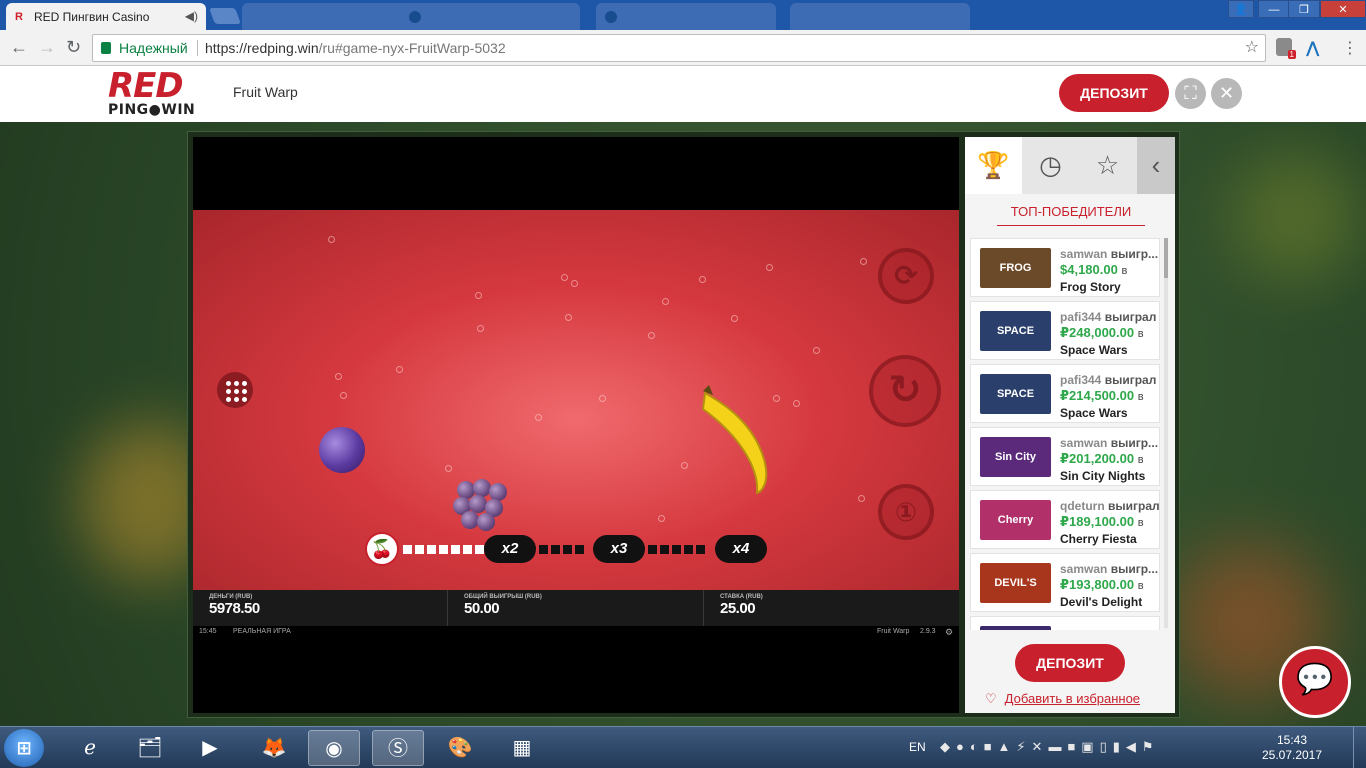 This screenshot has width=1366, height=768. Describe the element at coordinates (683, 94) in the screenshot. I see `site-header: RED PING●WIN Fruit Warp ДЕПОЗИТ ⛶ ✕` at that location.